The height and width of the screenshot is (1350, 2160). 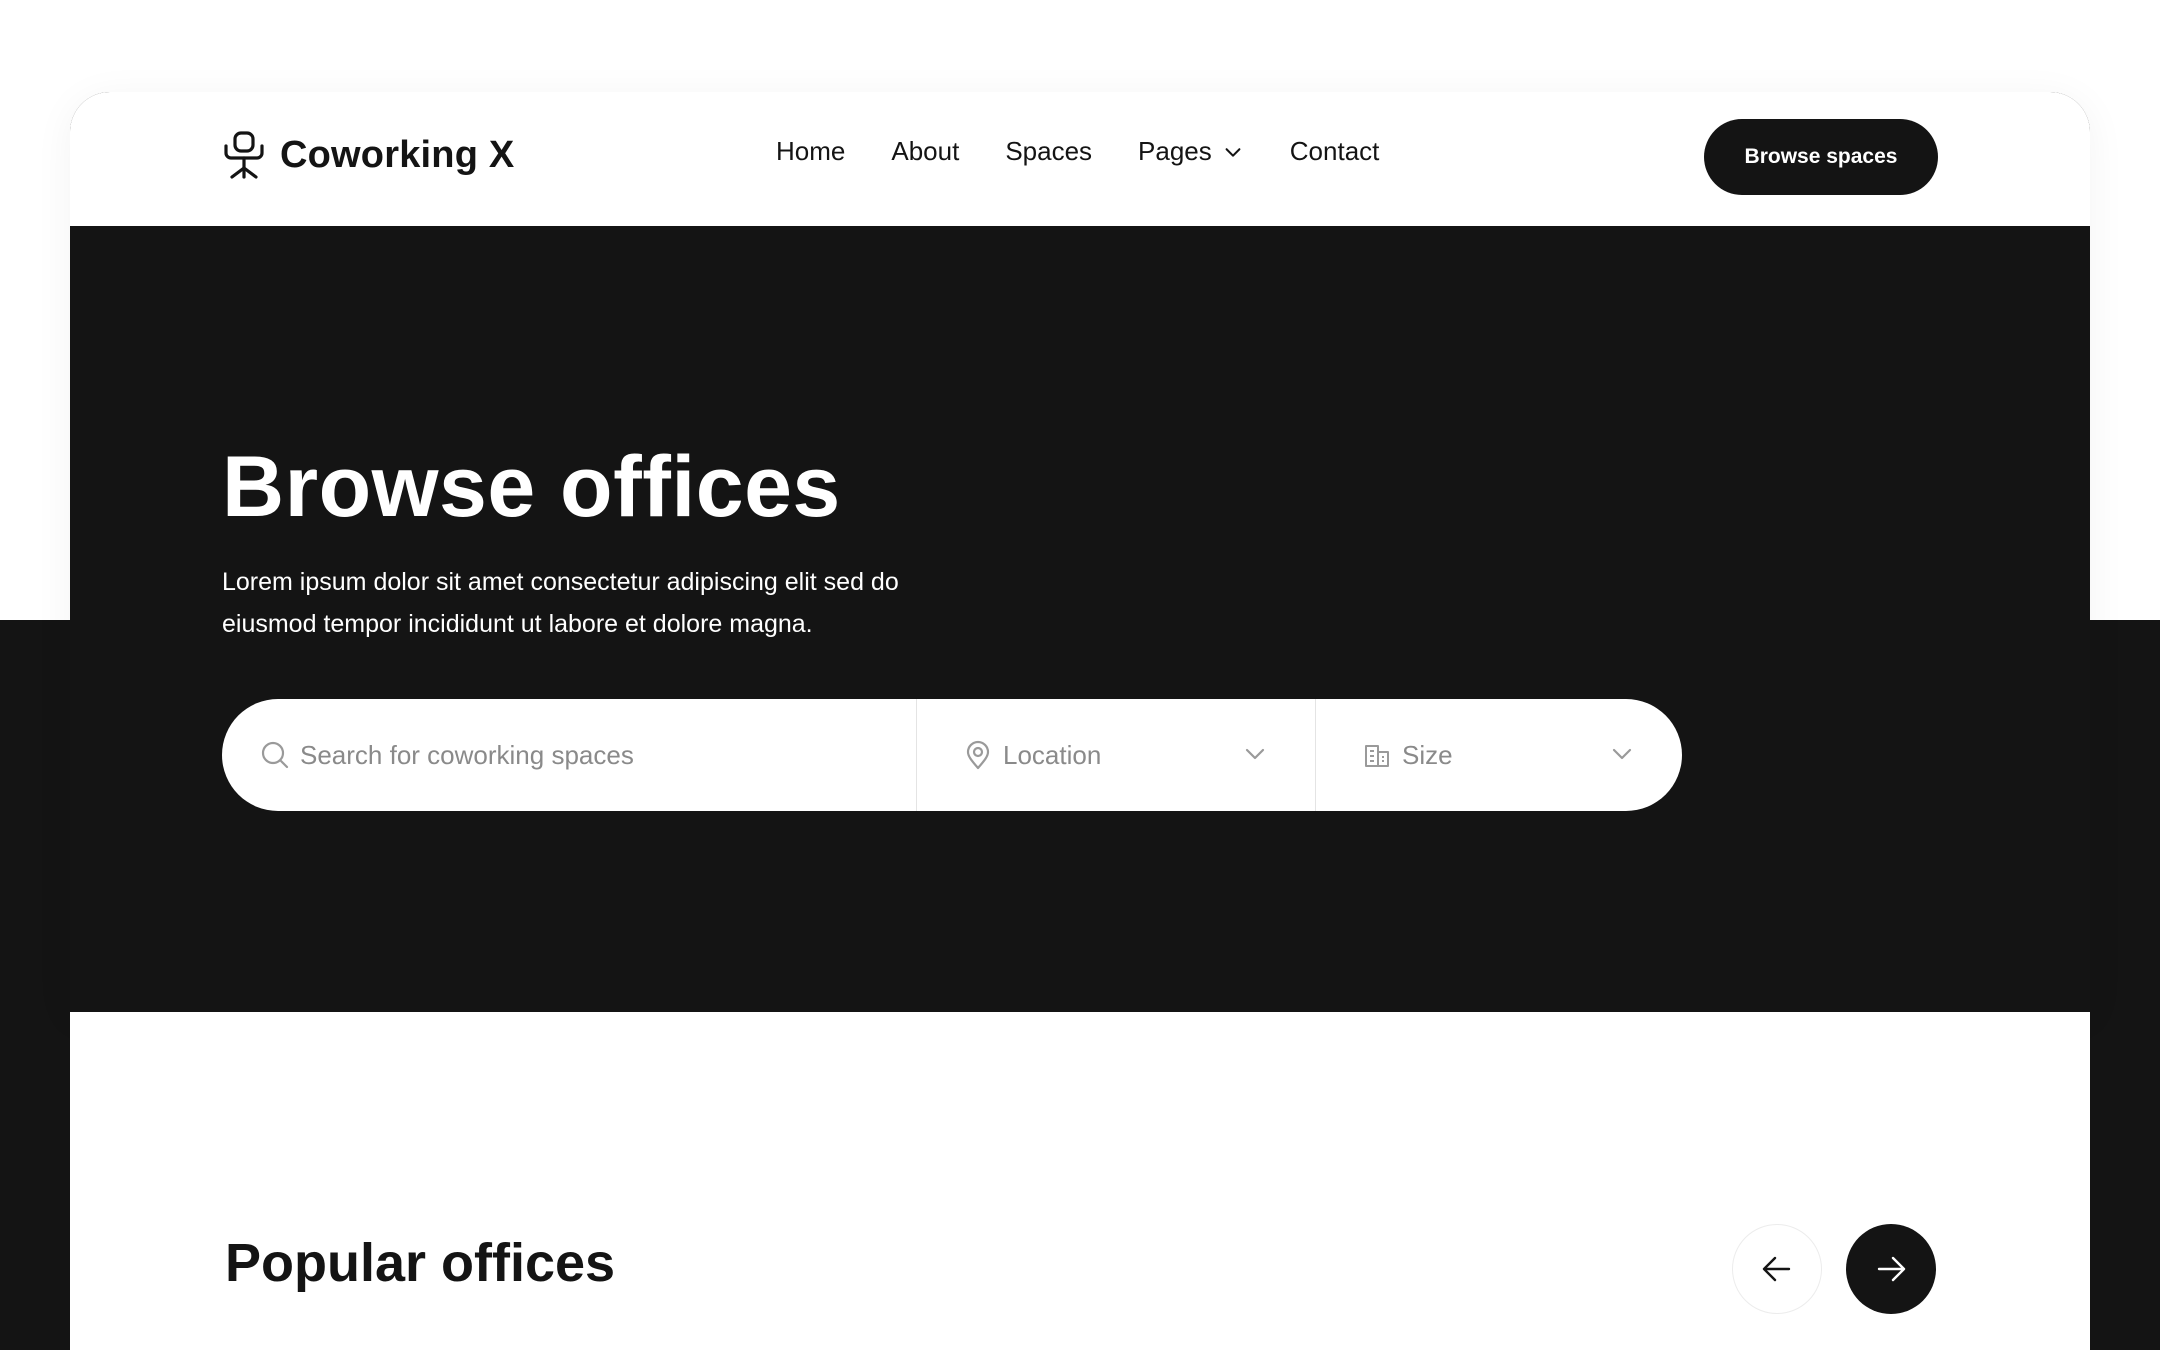 I want to click on carousel-next-button, so click(x=1891, y=1269).